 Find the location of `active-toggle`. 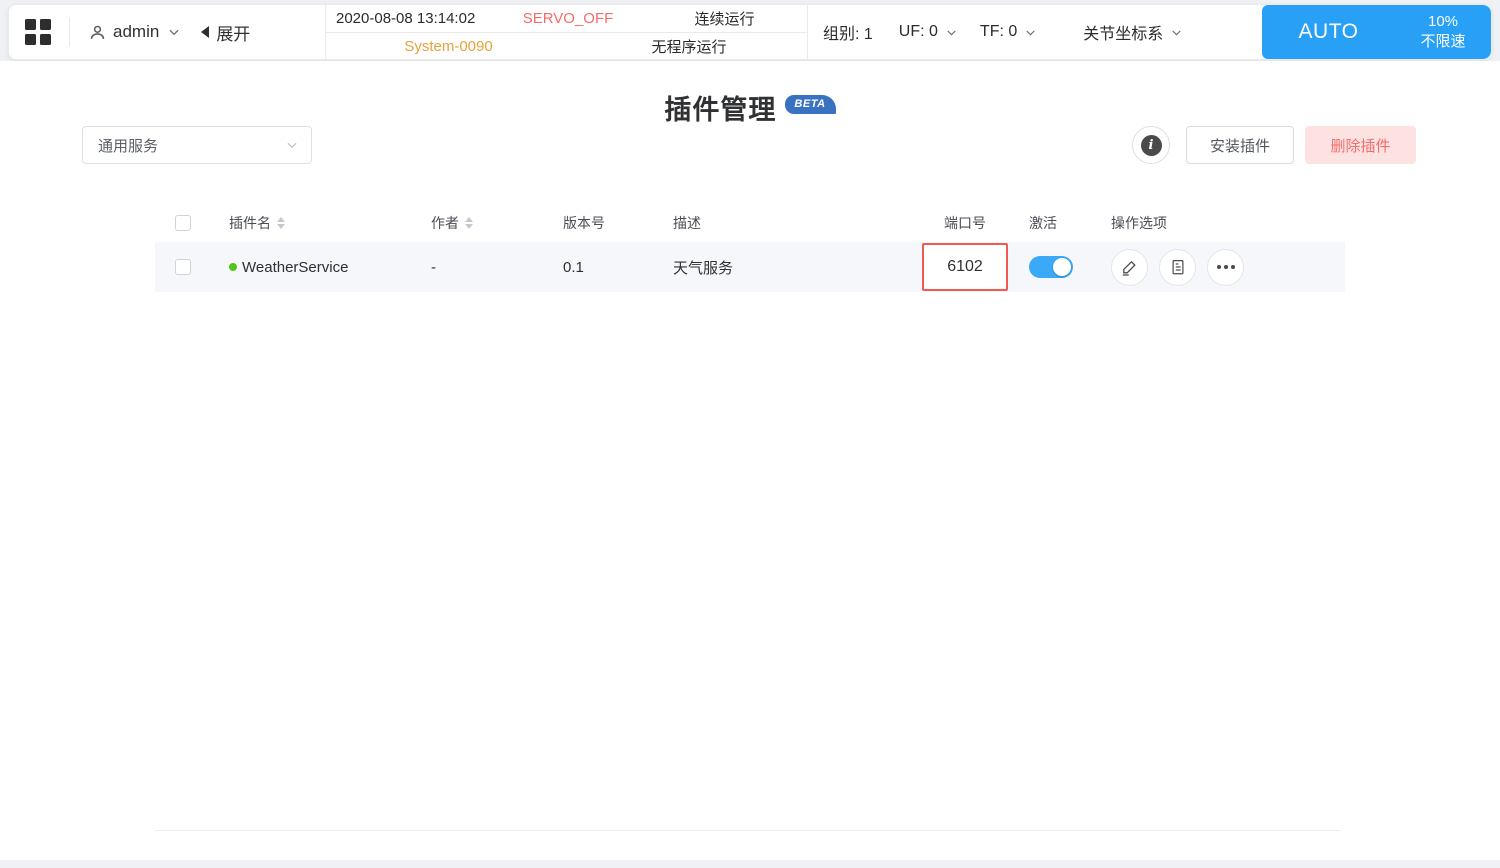

active-toggle is located at coordinates (1051, 267).